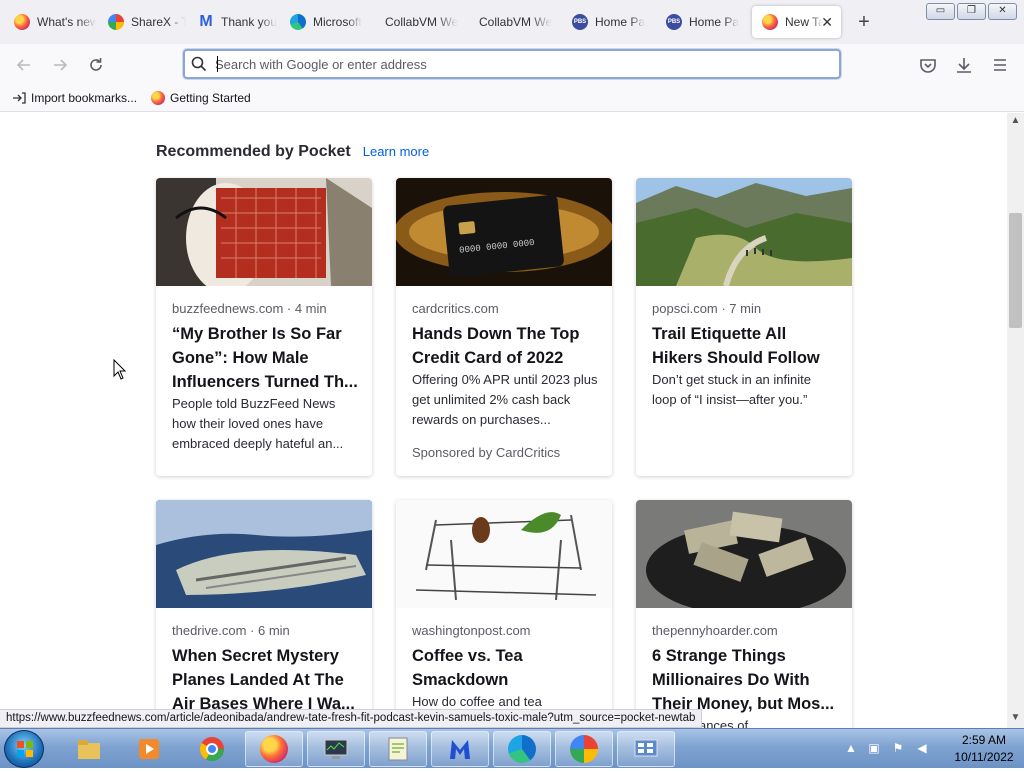 The height and width of the screenshot is (772, 1024). What do you see at coordinates (827, 22) in the screenshot?
I see `close-tab-icon: ✕` at bounding box center [827, 22].